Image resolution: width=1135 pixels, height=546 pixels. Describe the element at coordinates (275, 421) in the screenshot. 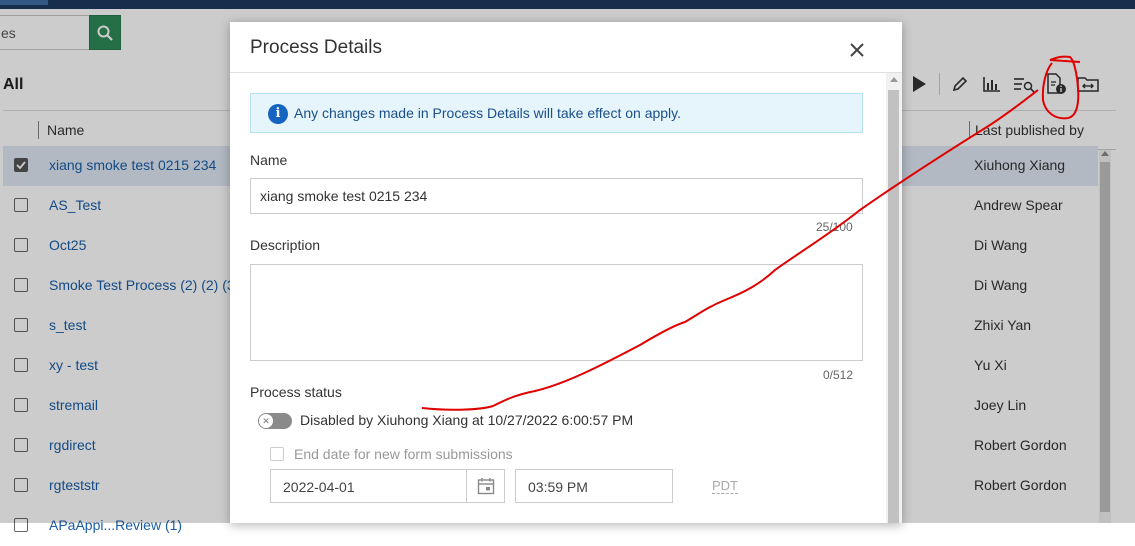

I see `process-status-toggle: ✕` at that location.